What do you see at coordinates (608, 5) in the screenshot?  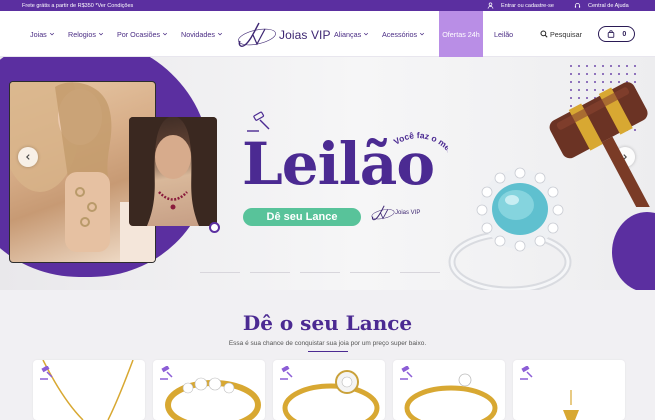 I see `help-label: Central de Ajuda` at bounding box center [608, 5].